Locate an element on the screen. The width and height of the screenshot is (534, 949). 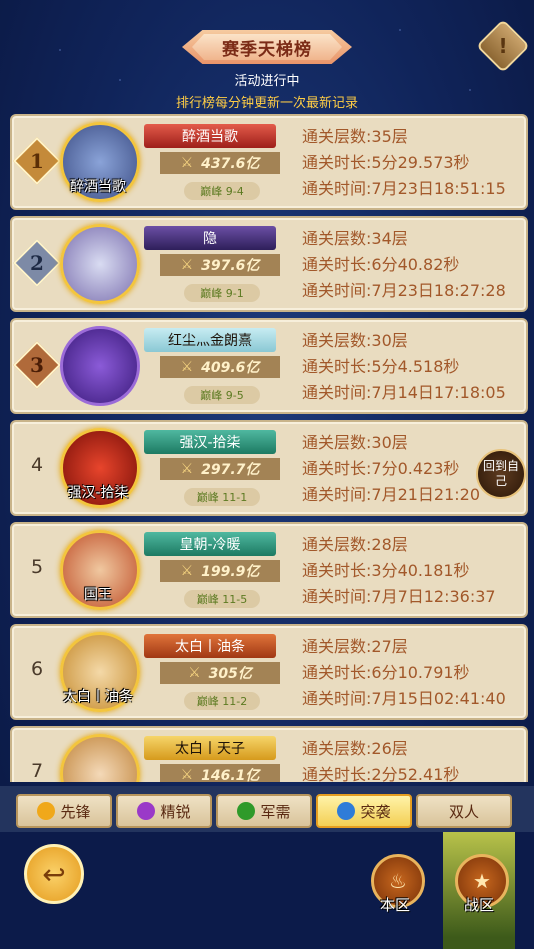
exclamation-icon: ! is located at coordinates (503, 46).